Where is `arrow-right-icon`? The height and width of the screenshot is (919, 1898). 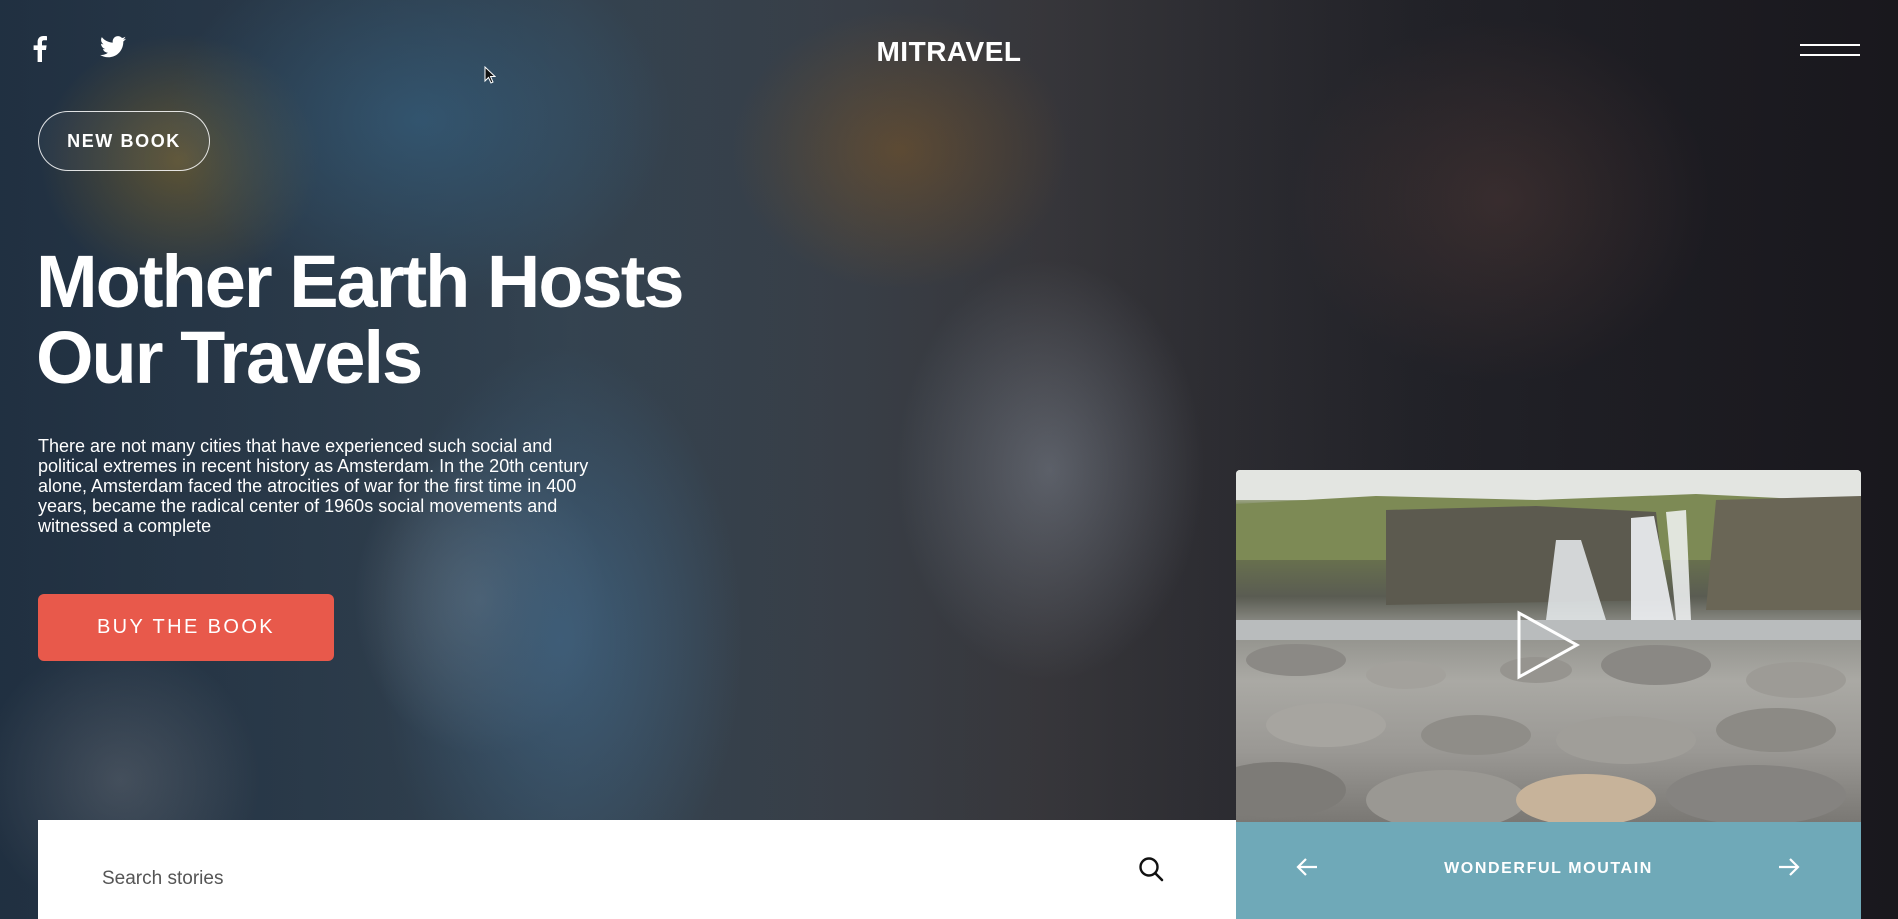
arrow-right-icon is located at coordinates (1789, 867).